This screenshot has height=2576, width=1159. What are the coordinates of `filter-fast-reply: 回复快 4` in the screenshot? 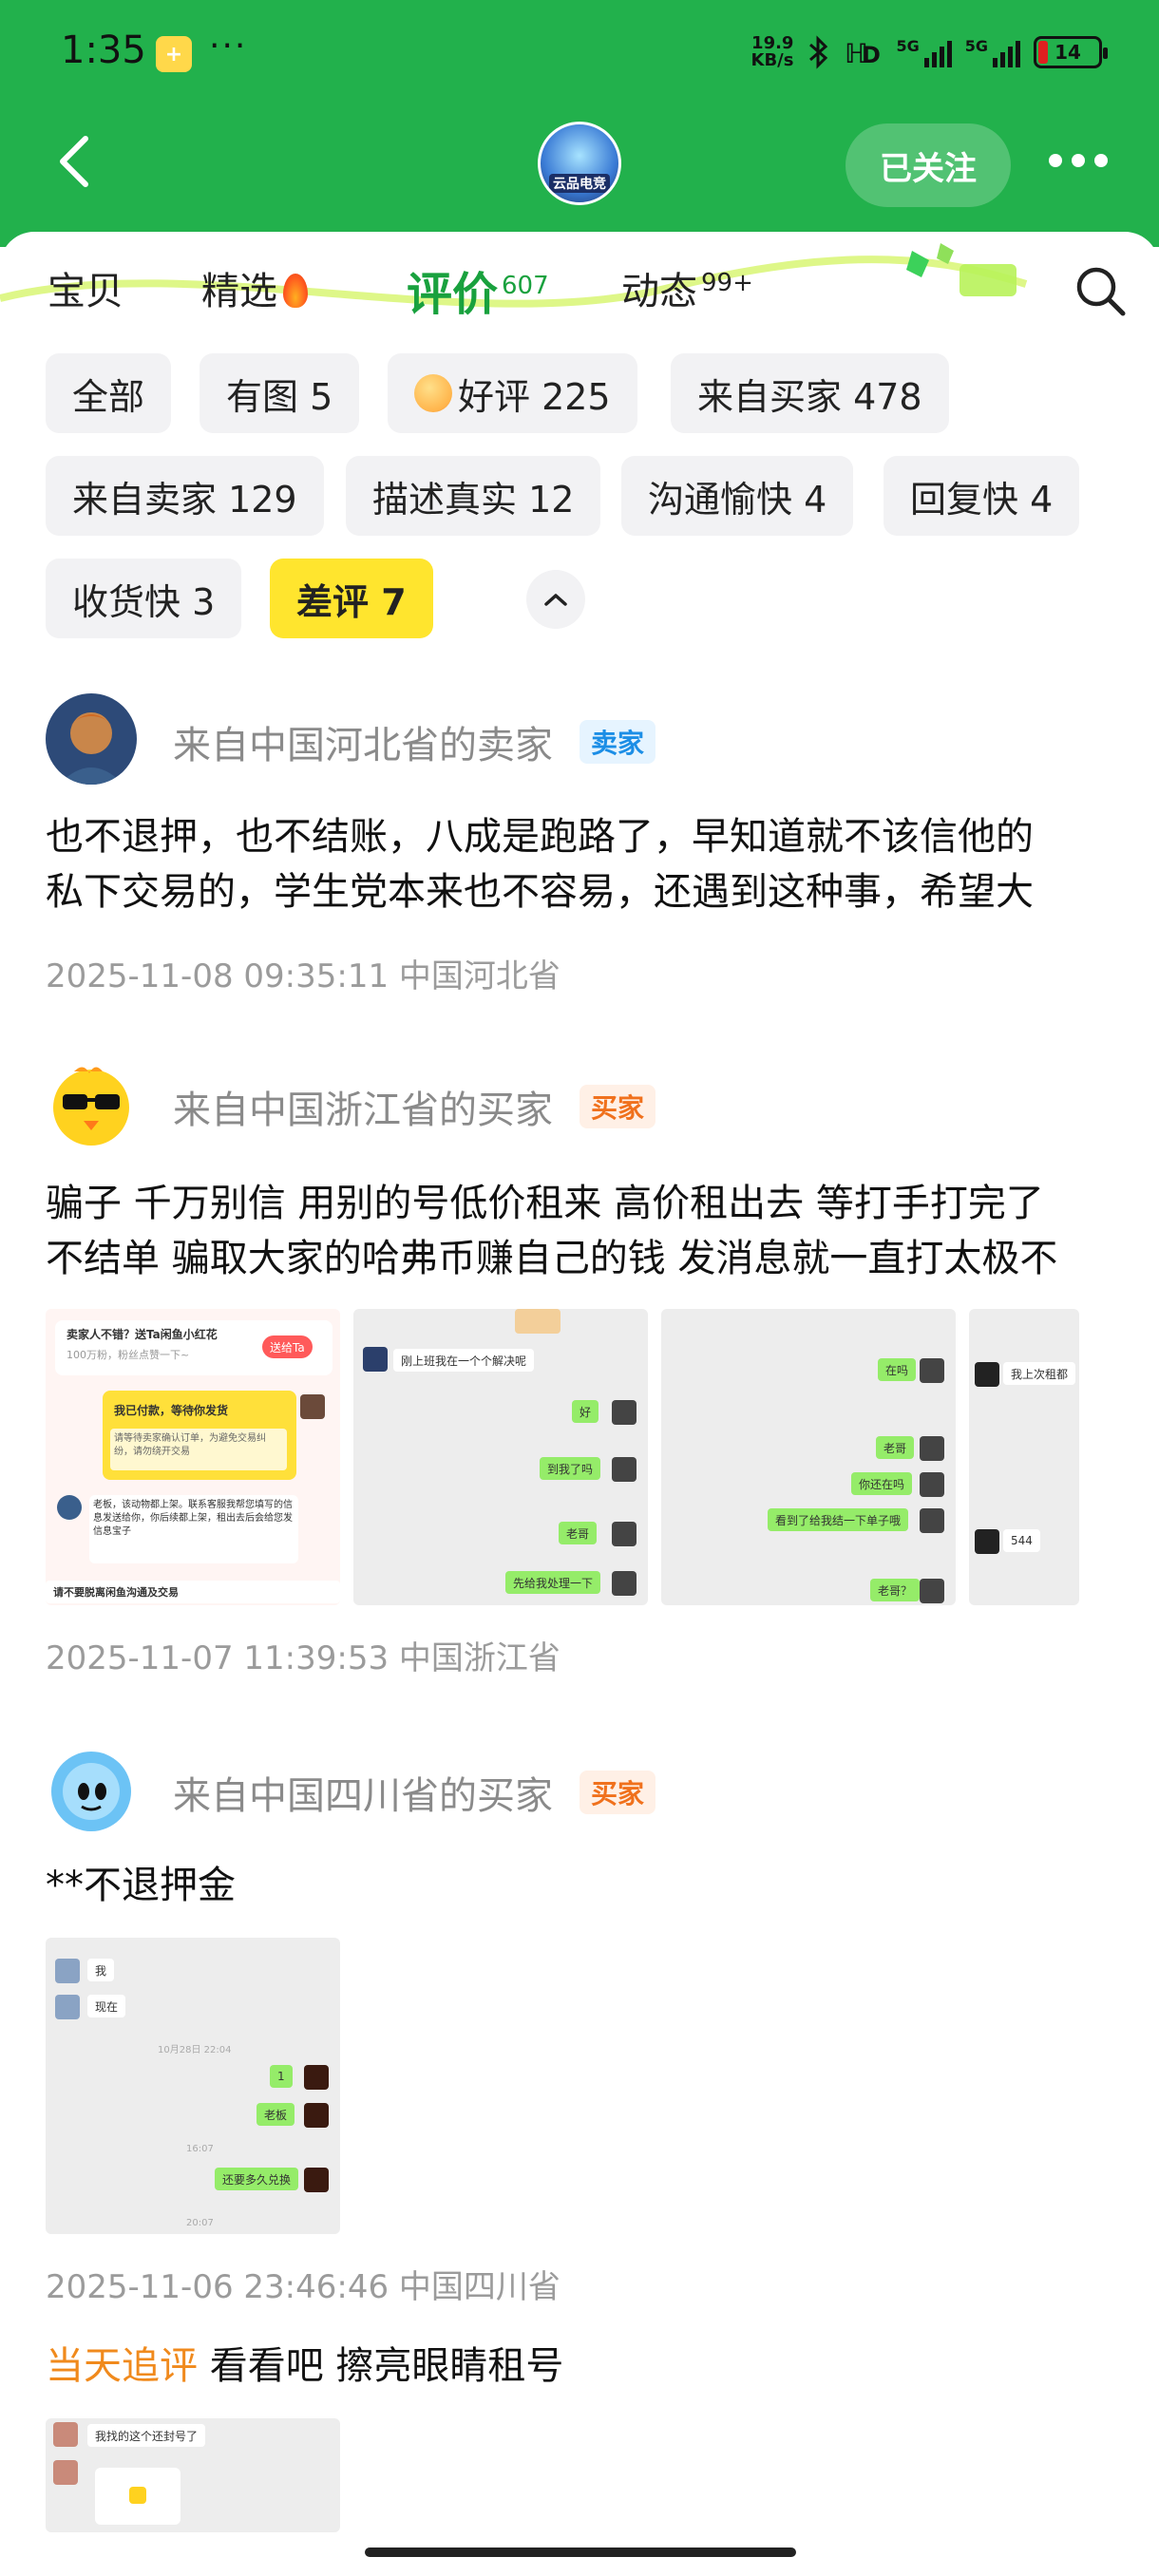 It's located at (982, 496).